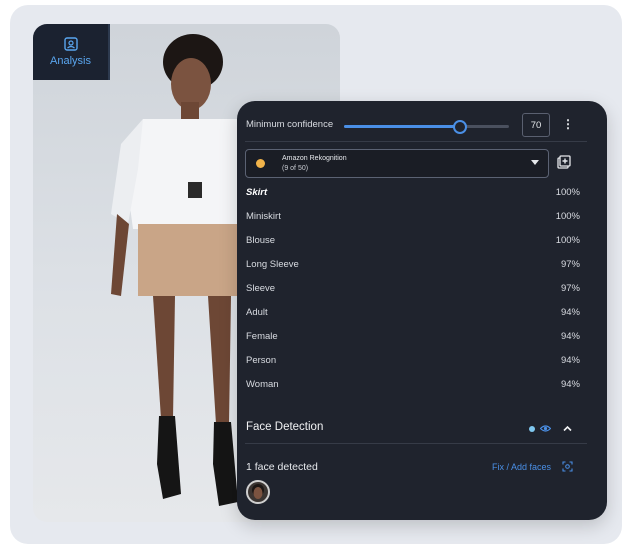 This screenshot has width=622, height=546. Describe the element at coordinates (282, 467) in the screenshot. I see `face-count: 1 face detected` at that location.